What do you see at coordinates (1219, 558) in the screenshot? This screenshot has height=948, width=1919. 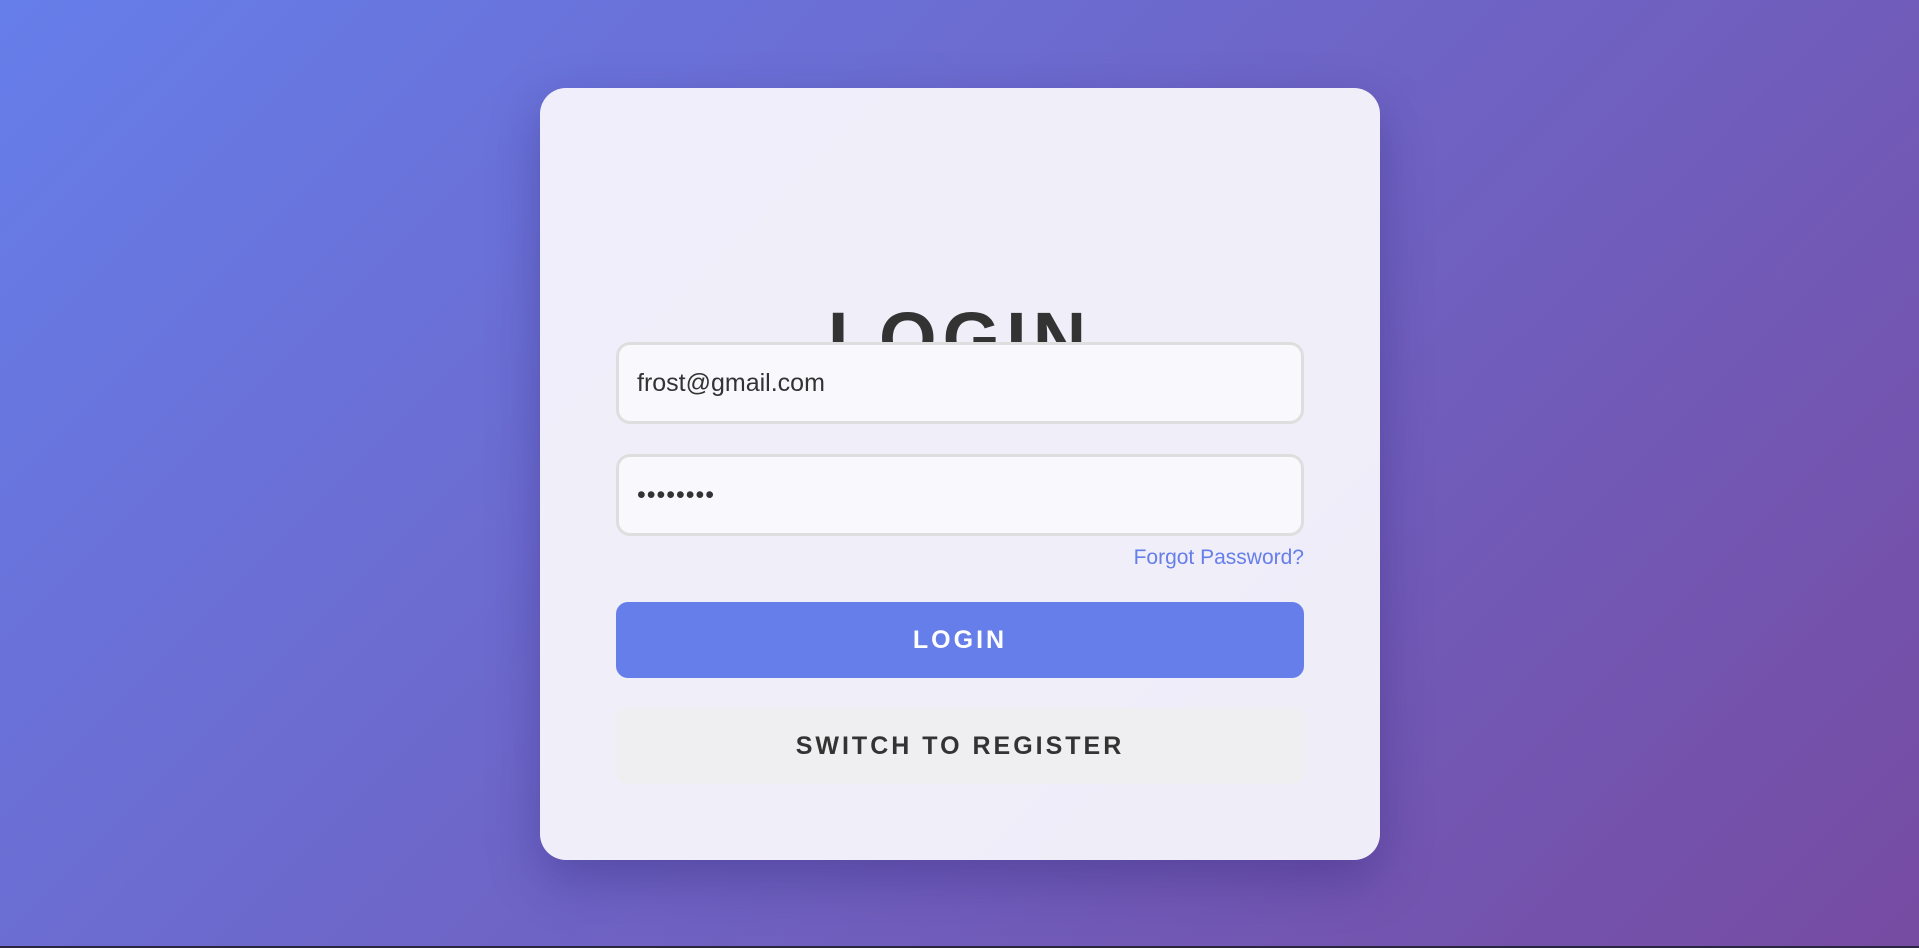 I see `forgot-password-link: Forgot Password?` at bounding box center [1219, 558].